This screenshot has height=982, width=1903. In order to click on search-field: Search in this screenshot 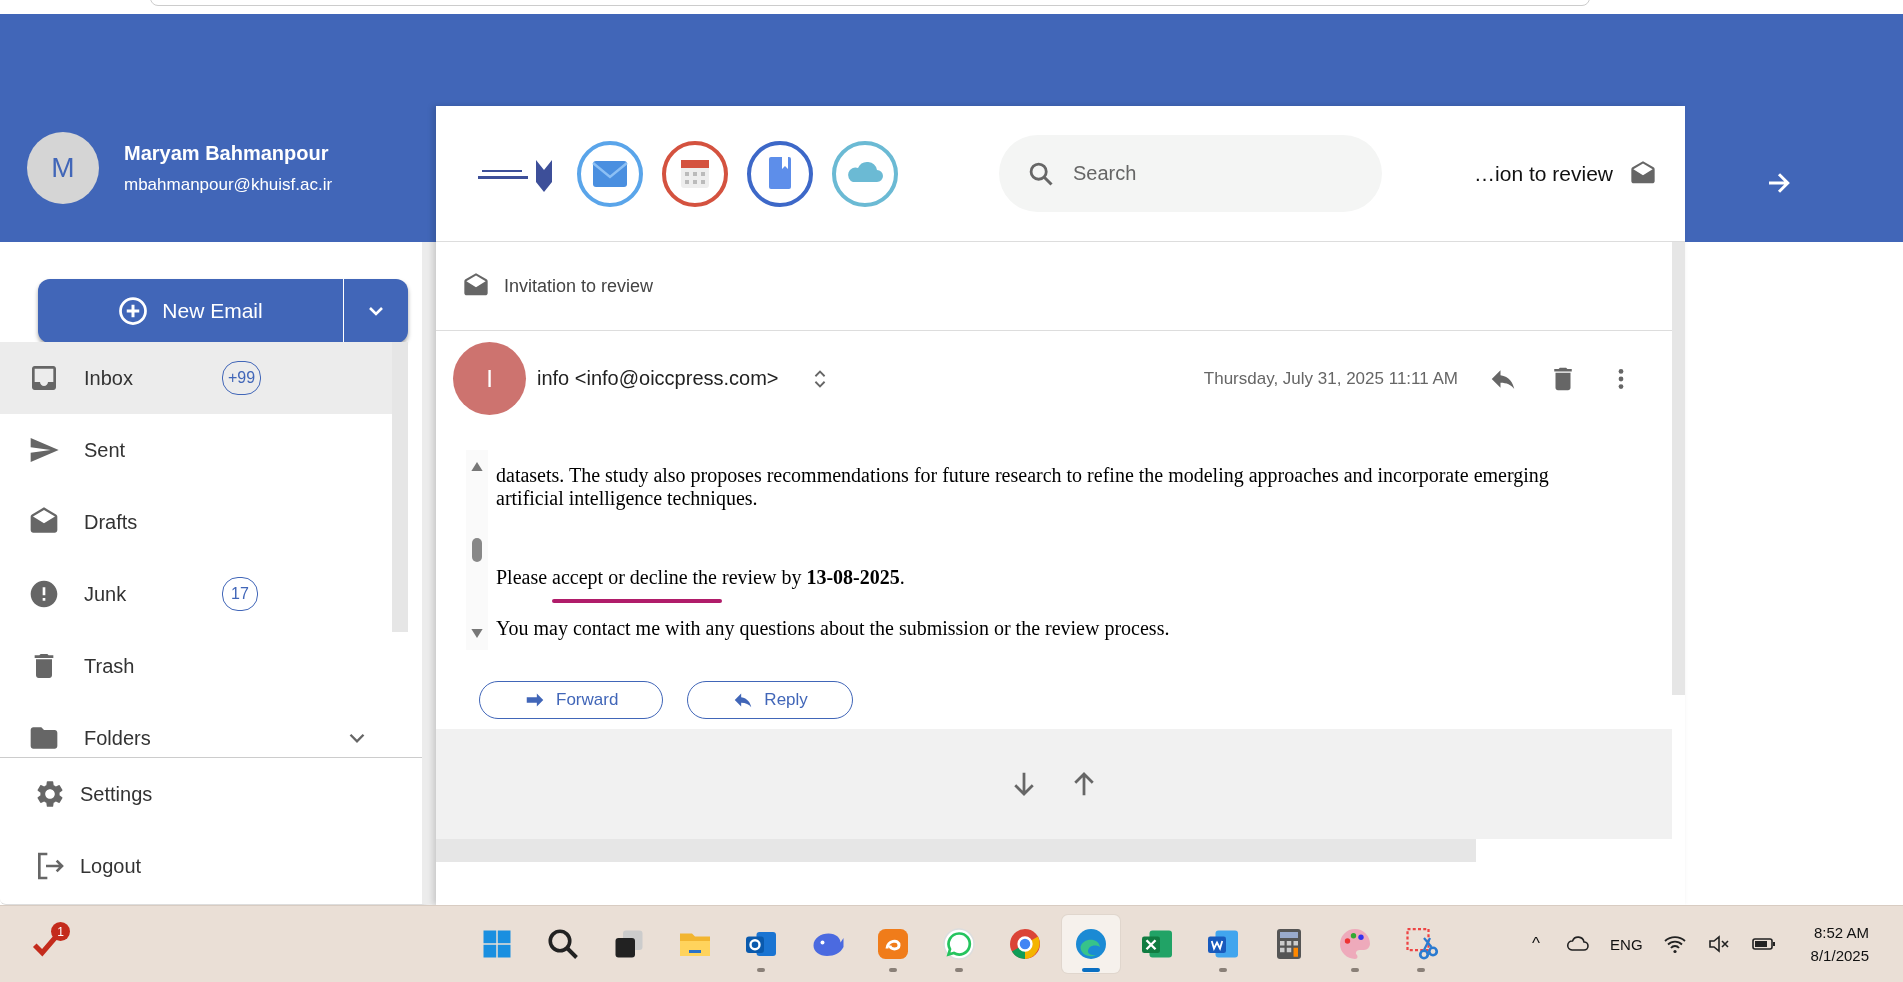, I will do `click(1190, 173)`.